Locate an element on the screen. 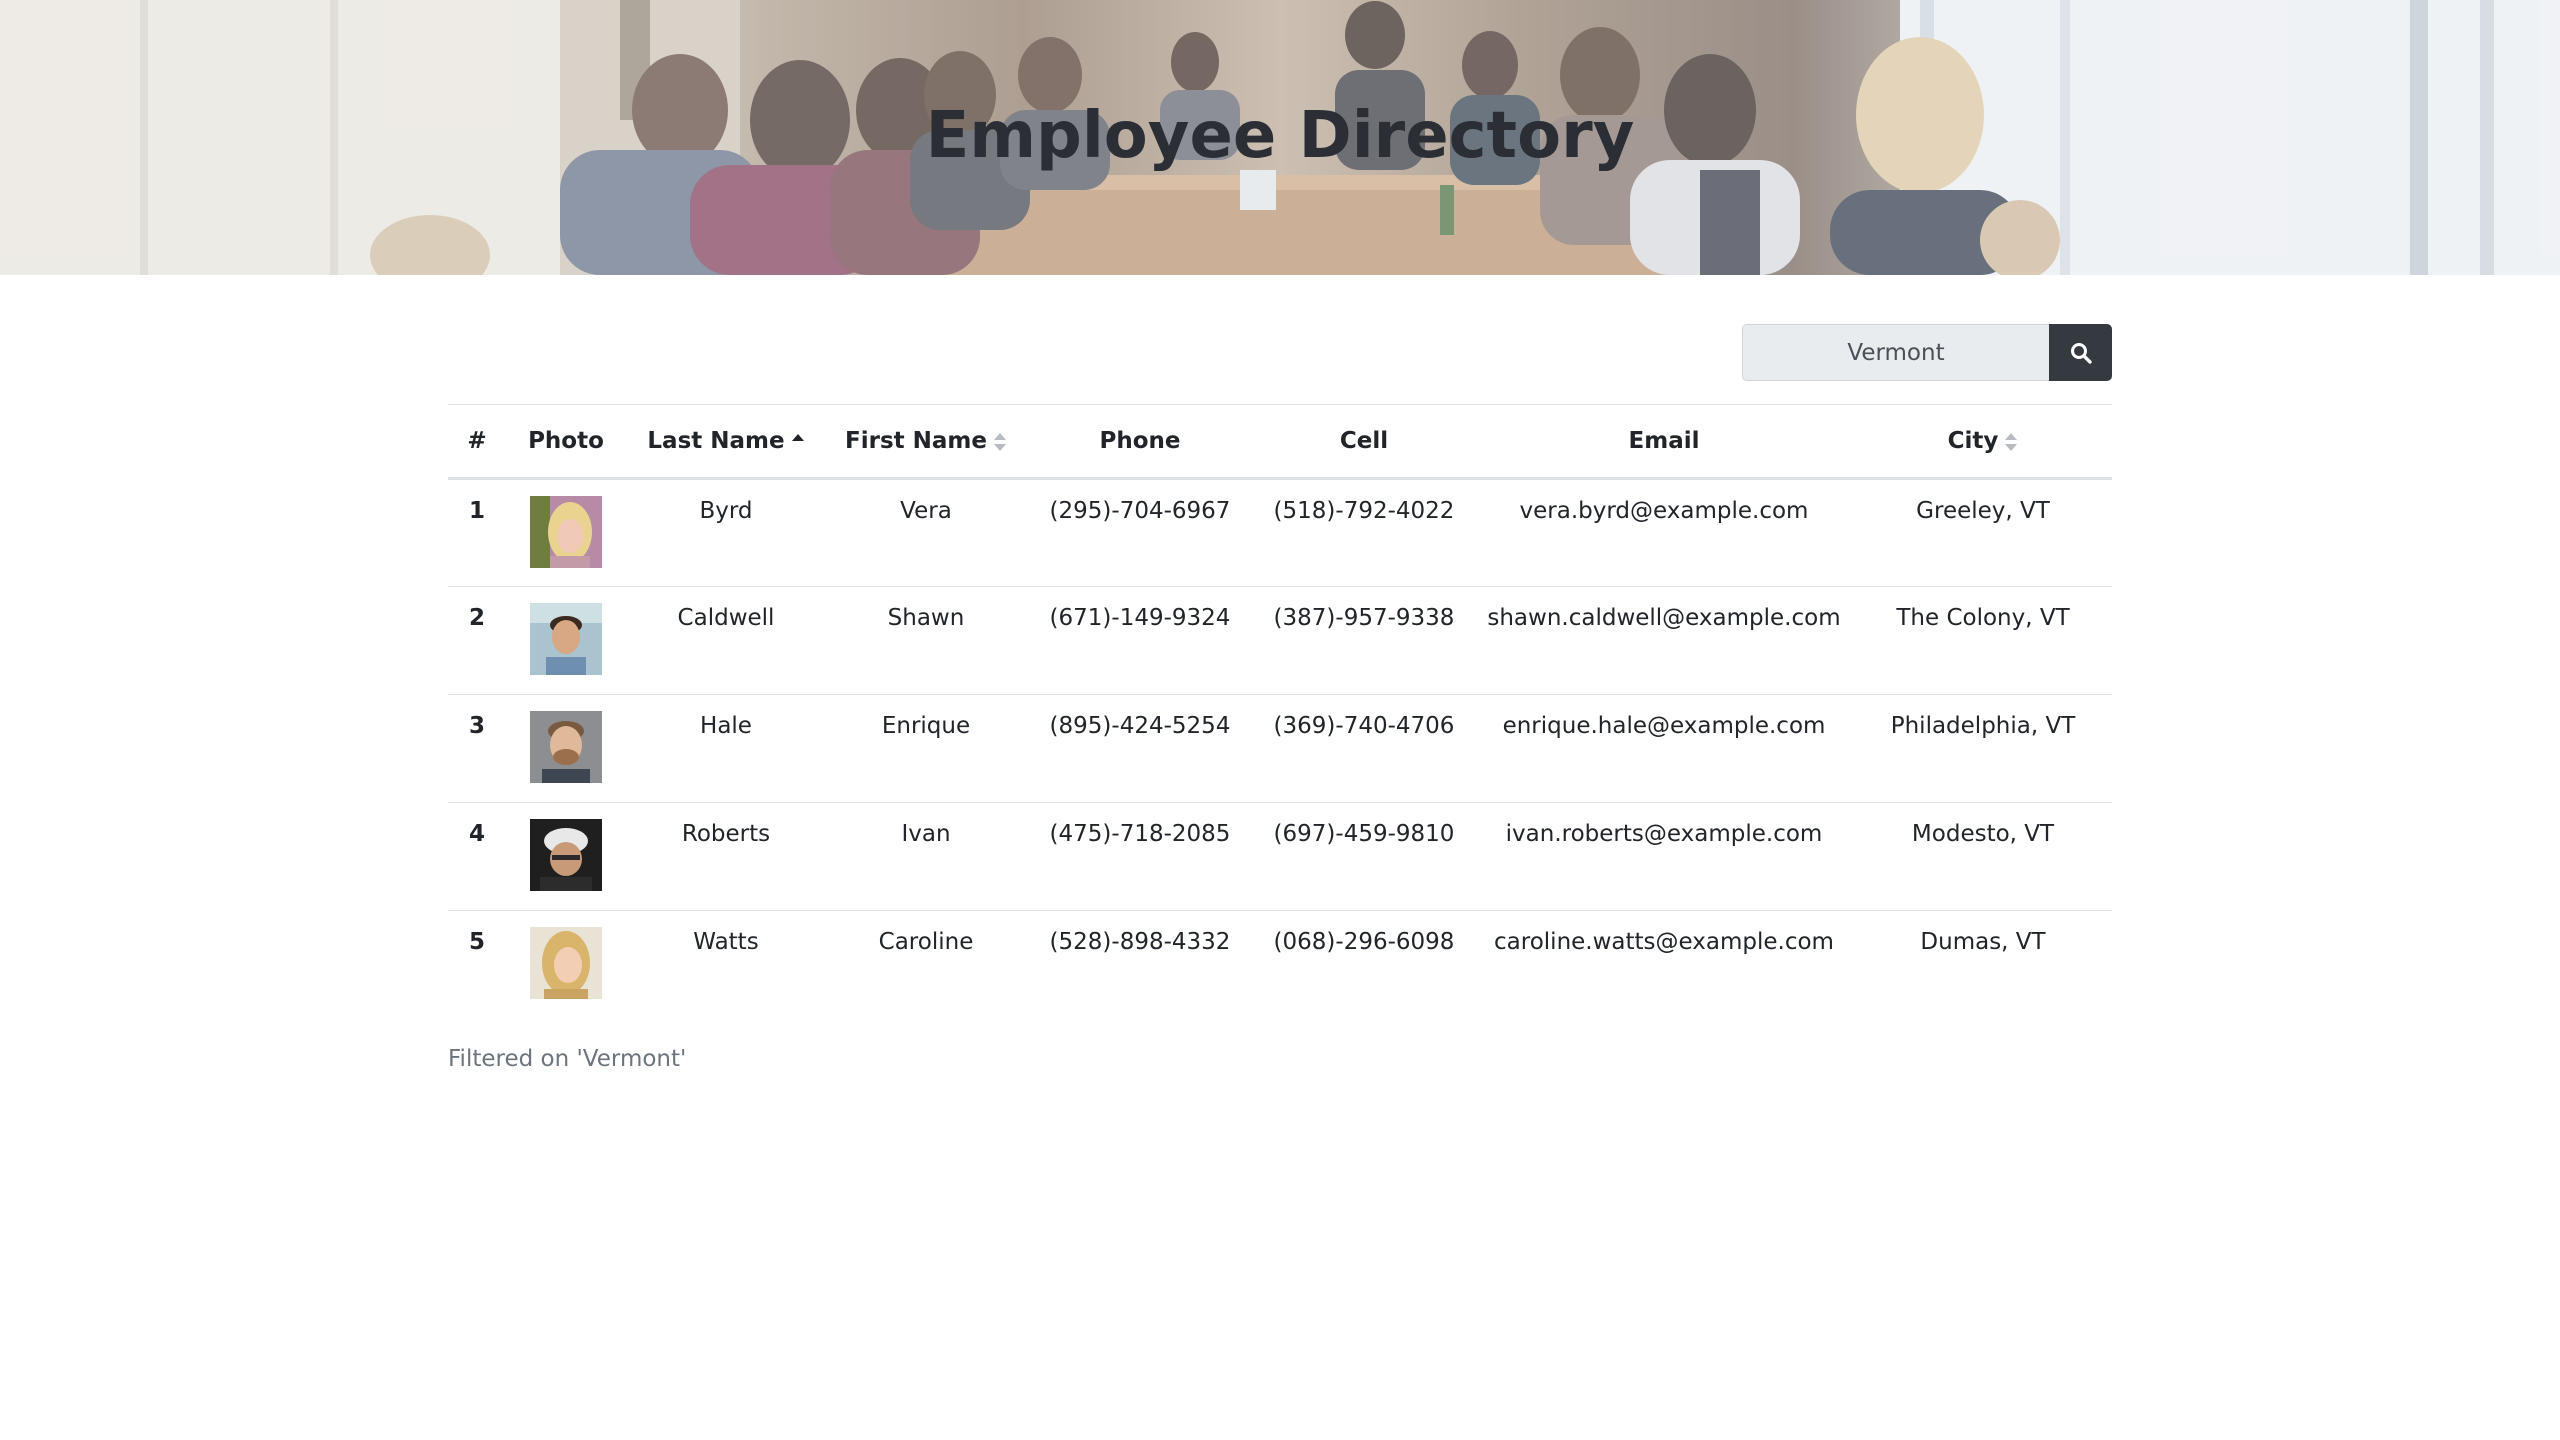 The width and height of the screenshot is (2560, 1440). city-cell: Modesto, VT is located at coordinates (1983, 856).